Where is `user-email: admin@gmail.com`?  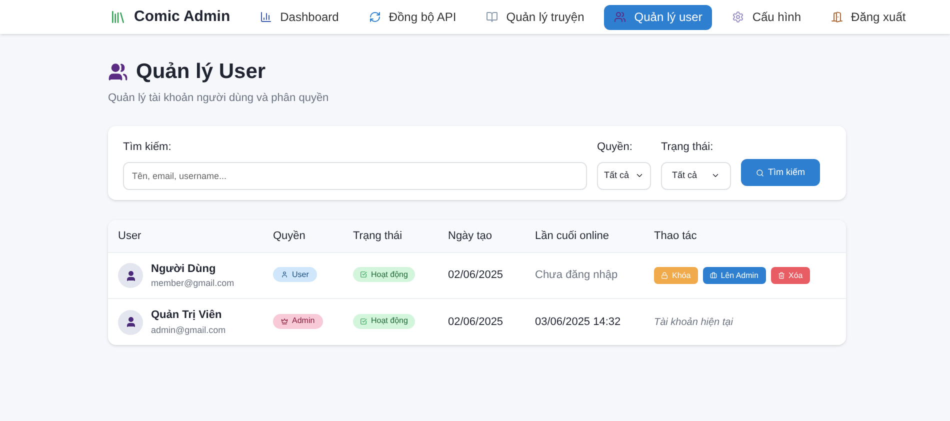 user-email: admin@gmail.com is located at coordinates (188, 330).